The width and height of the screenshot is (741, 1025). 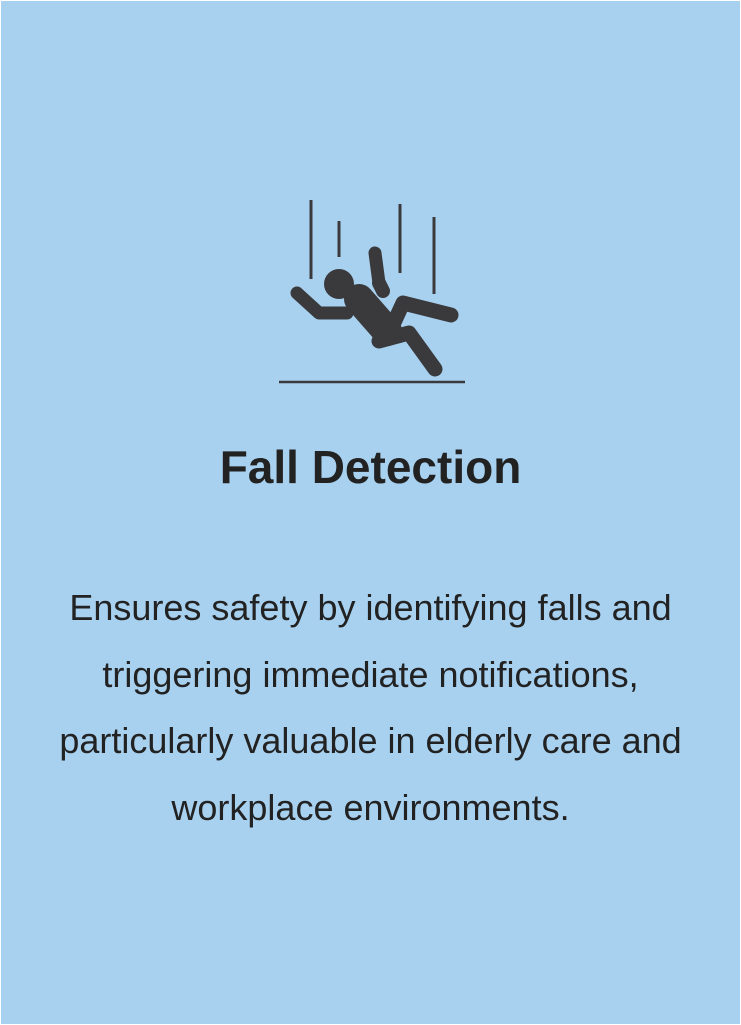 I want to click on body, so click(x=374, y=311).